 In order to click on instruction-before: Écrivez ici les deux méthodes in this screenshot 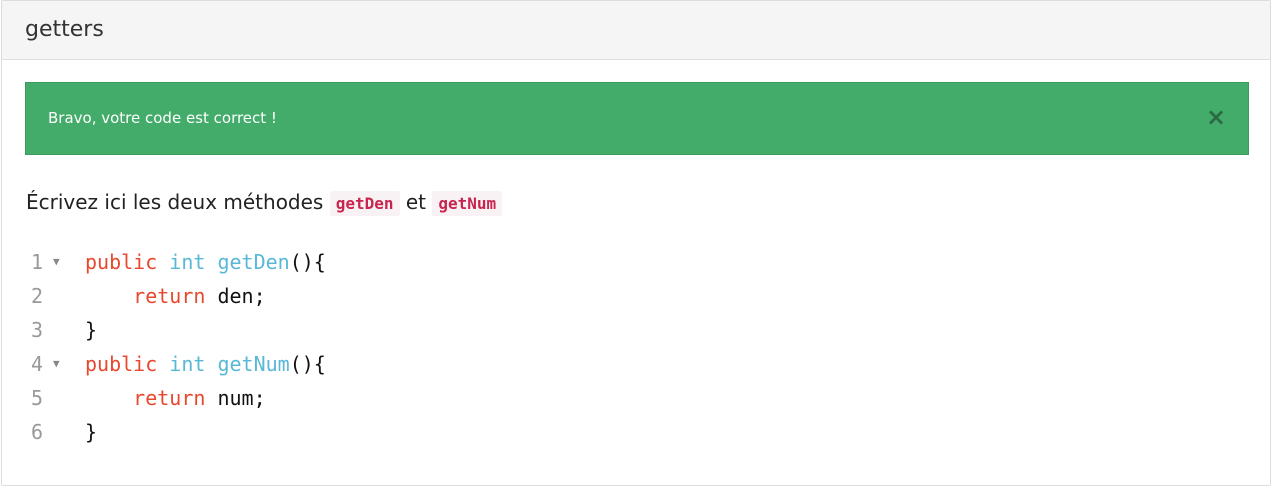, I will do `click(175, 202)`.